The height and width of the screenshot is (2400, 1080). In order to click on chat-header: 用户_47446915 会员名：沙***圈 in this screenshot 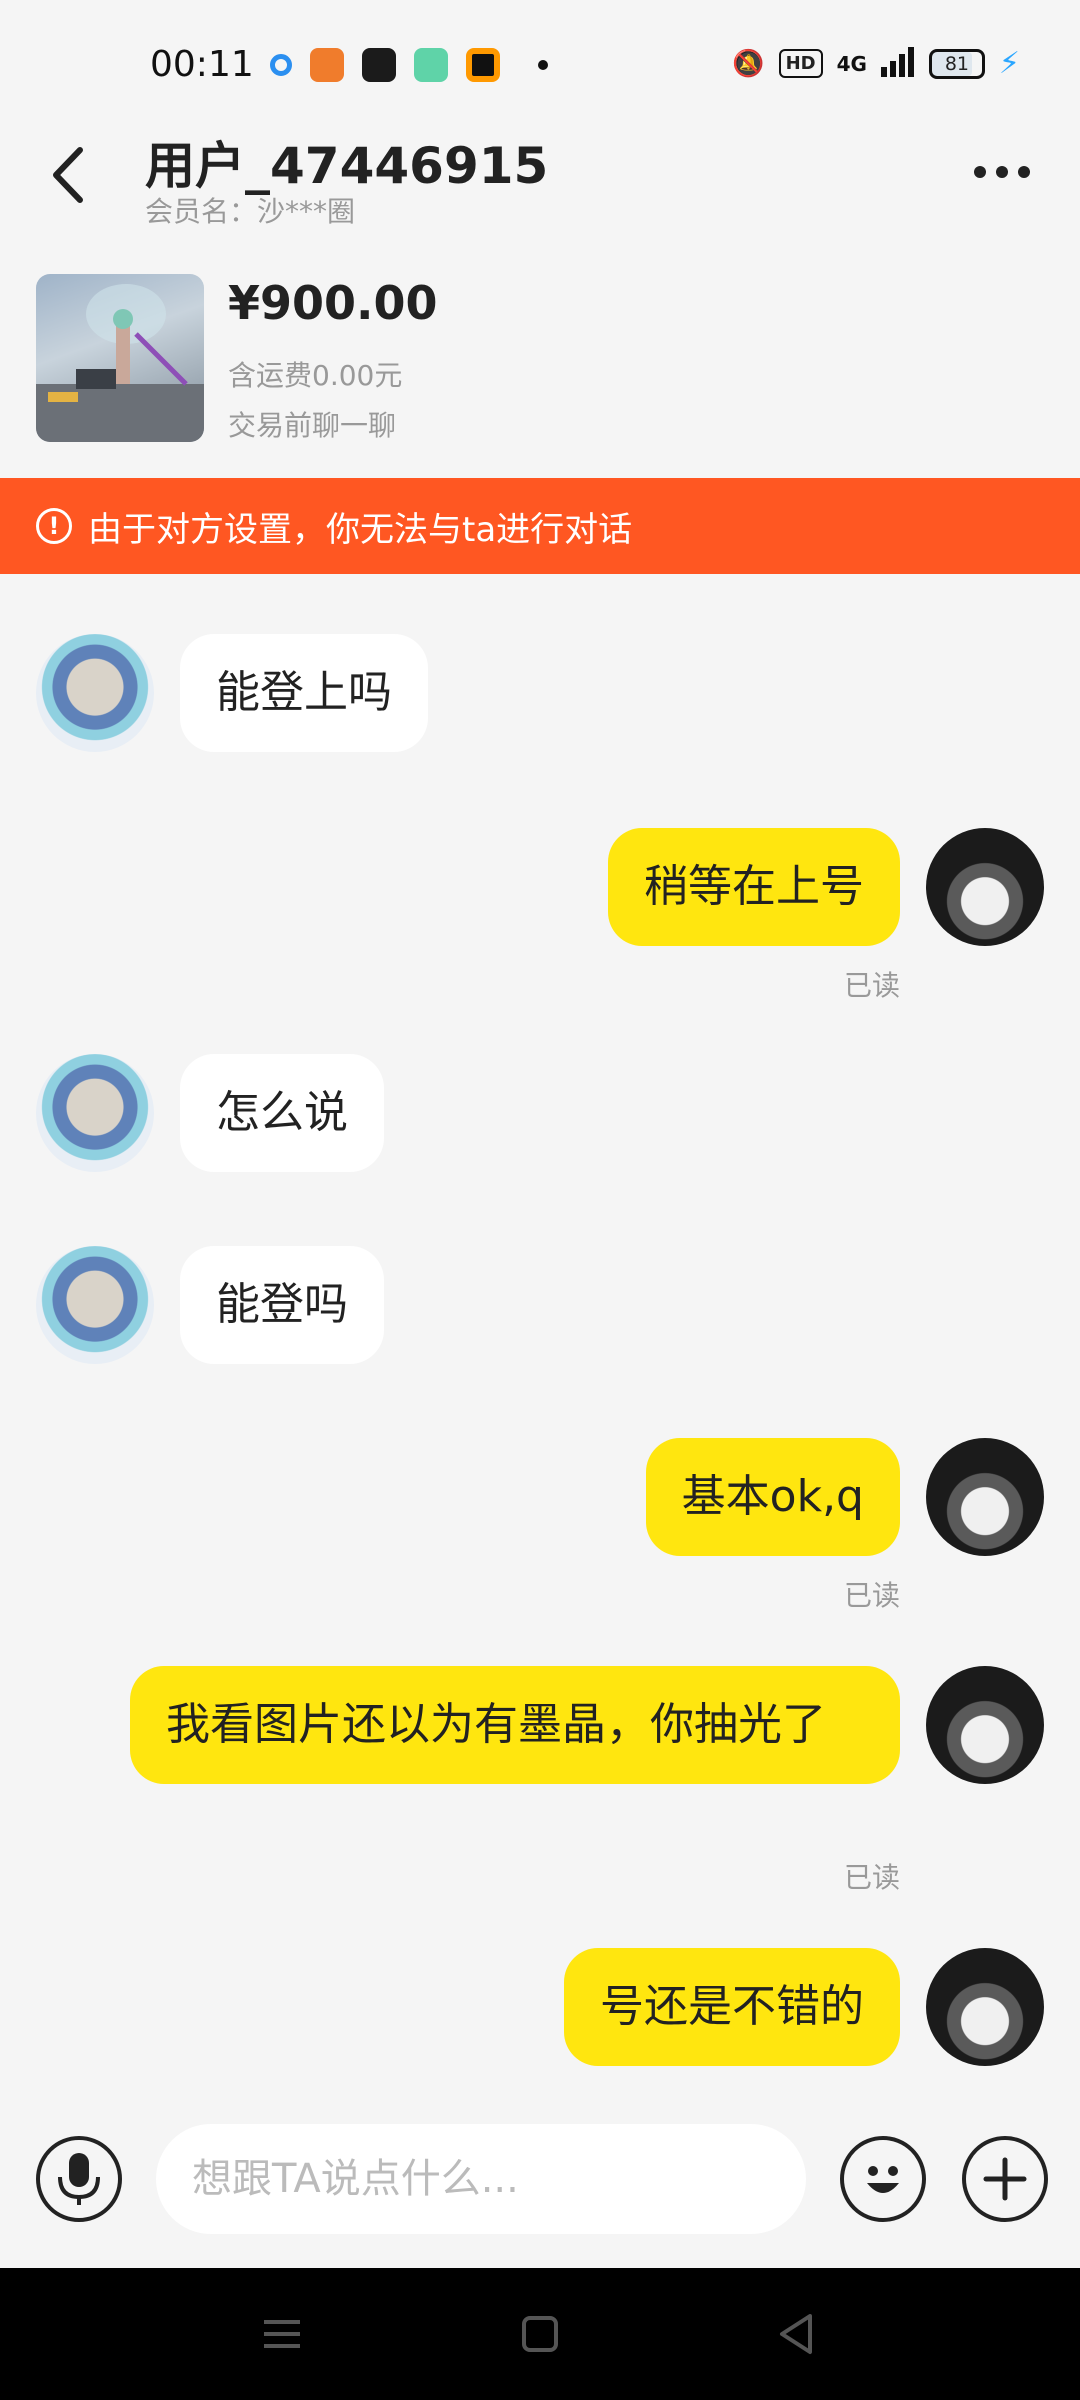, I will do `click(540, 180)`.